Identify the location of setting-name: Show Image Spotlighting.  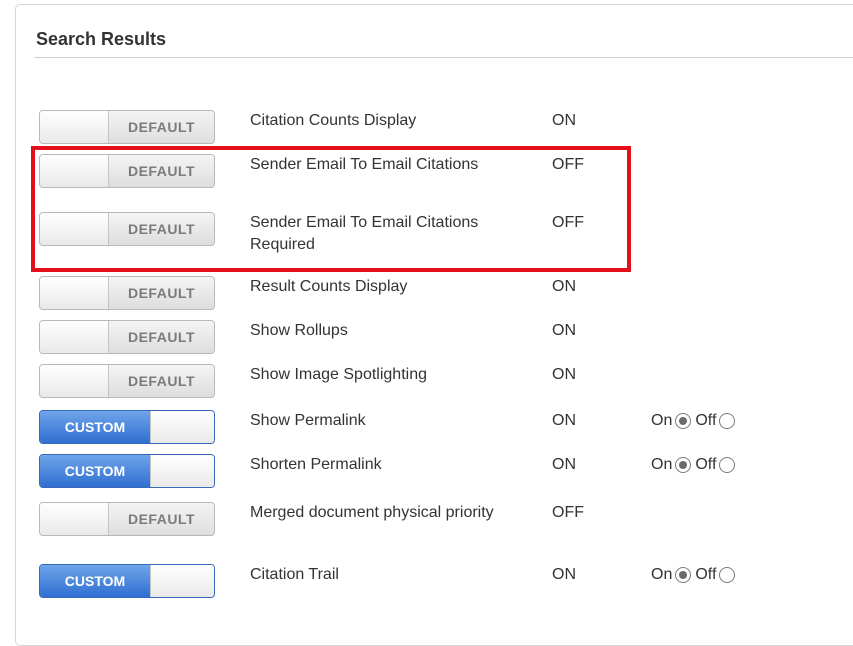
(338, 374).